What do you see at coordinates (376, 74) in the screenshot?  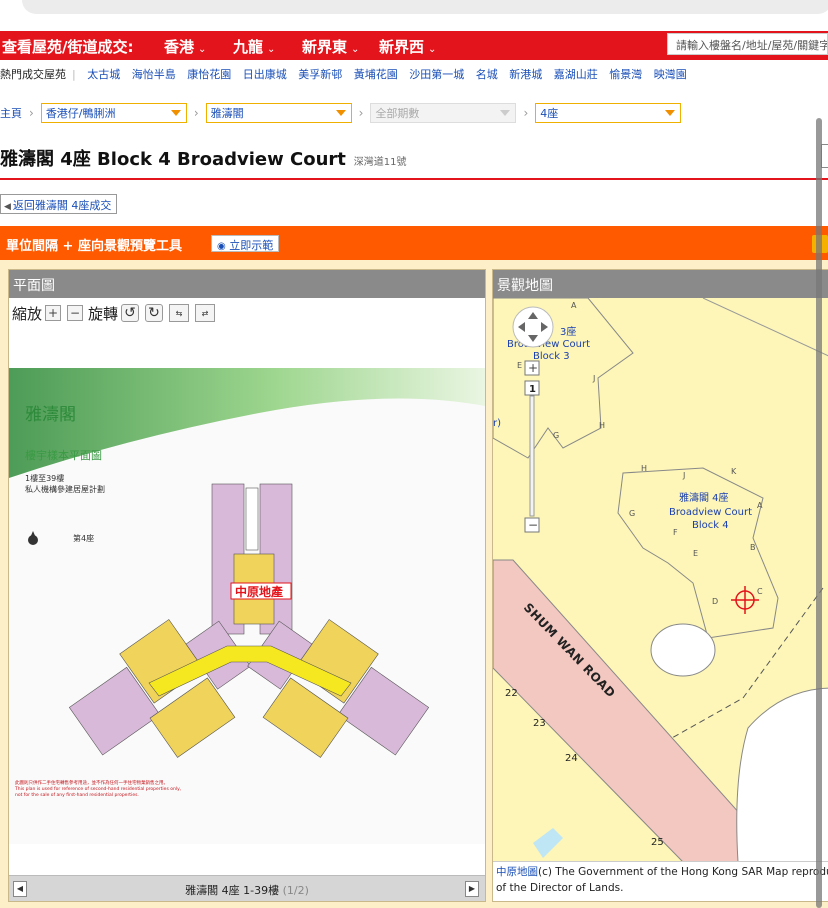 I see `hot-estate-link: 黃埔花園` at bounding box center [376, 74].